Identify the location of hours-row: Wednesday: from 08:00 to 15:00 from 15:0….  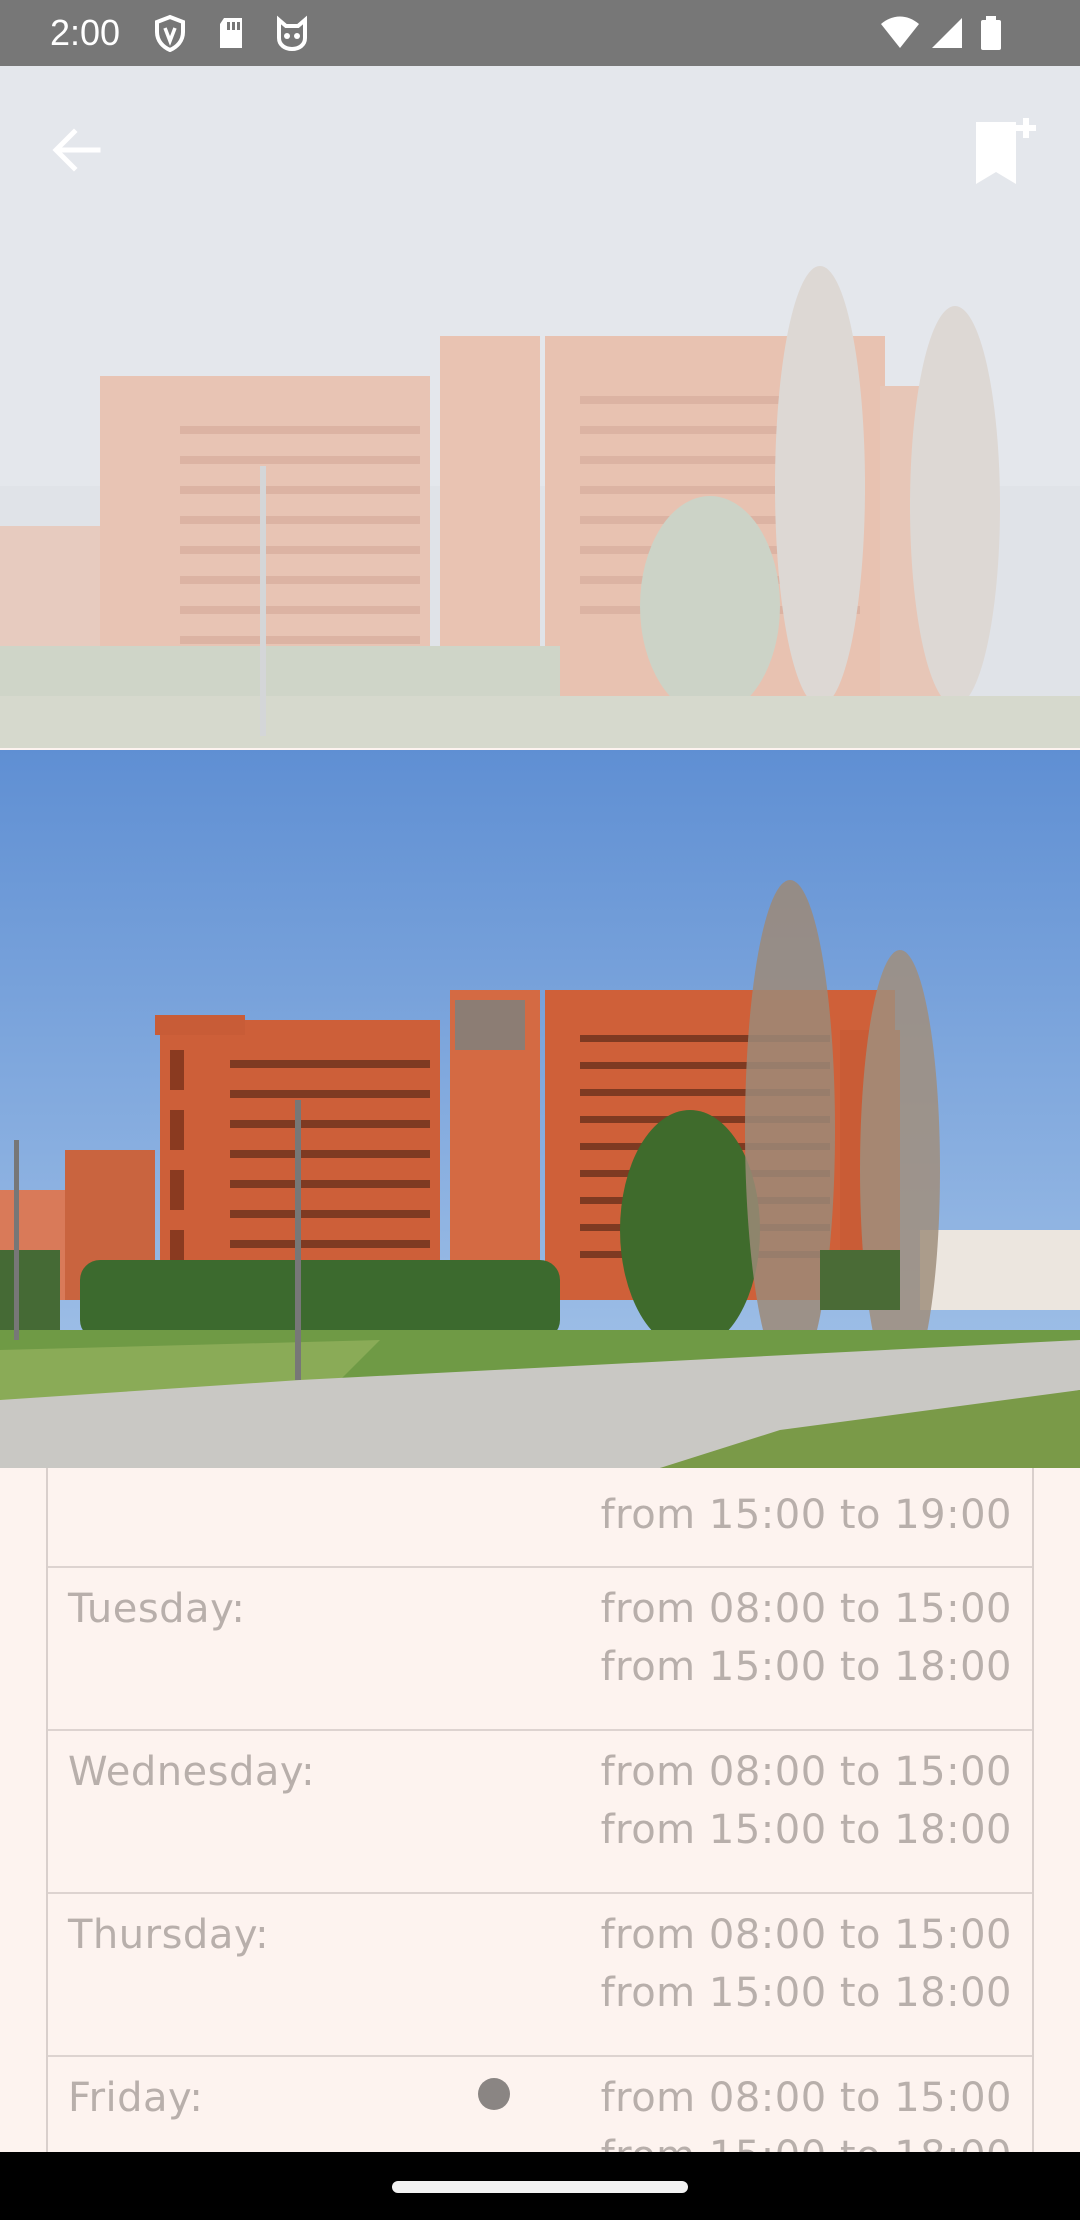
(540, 1812).